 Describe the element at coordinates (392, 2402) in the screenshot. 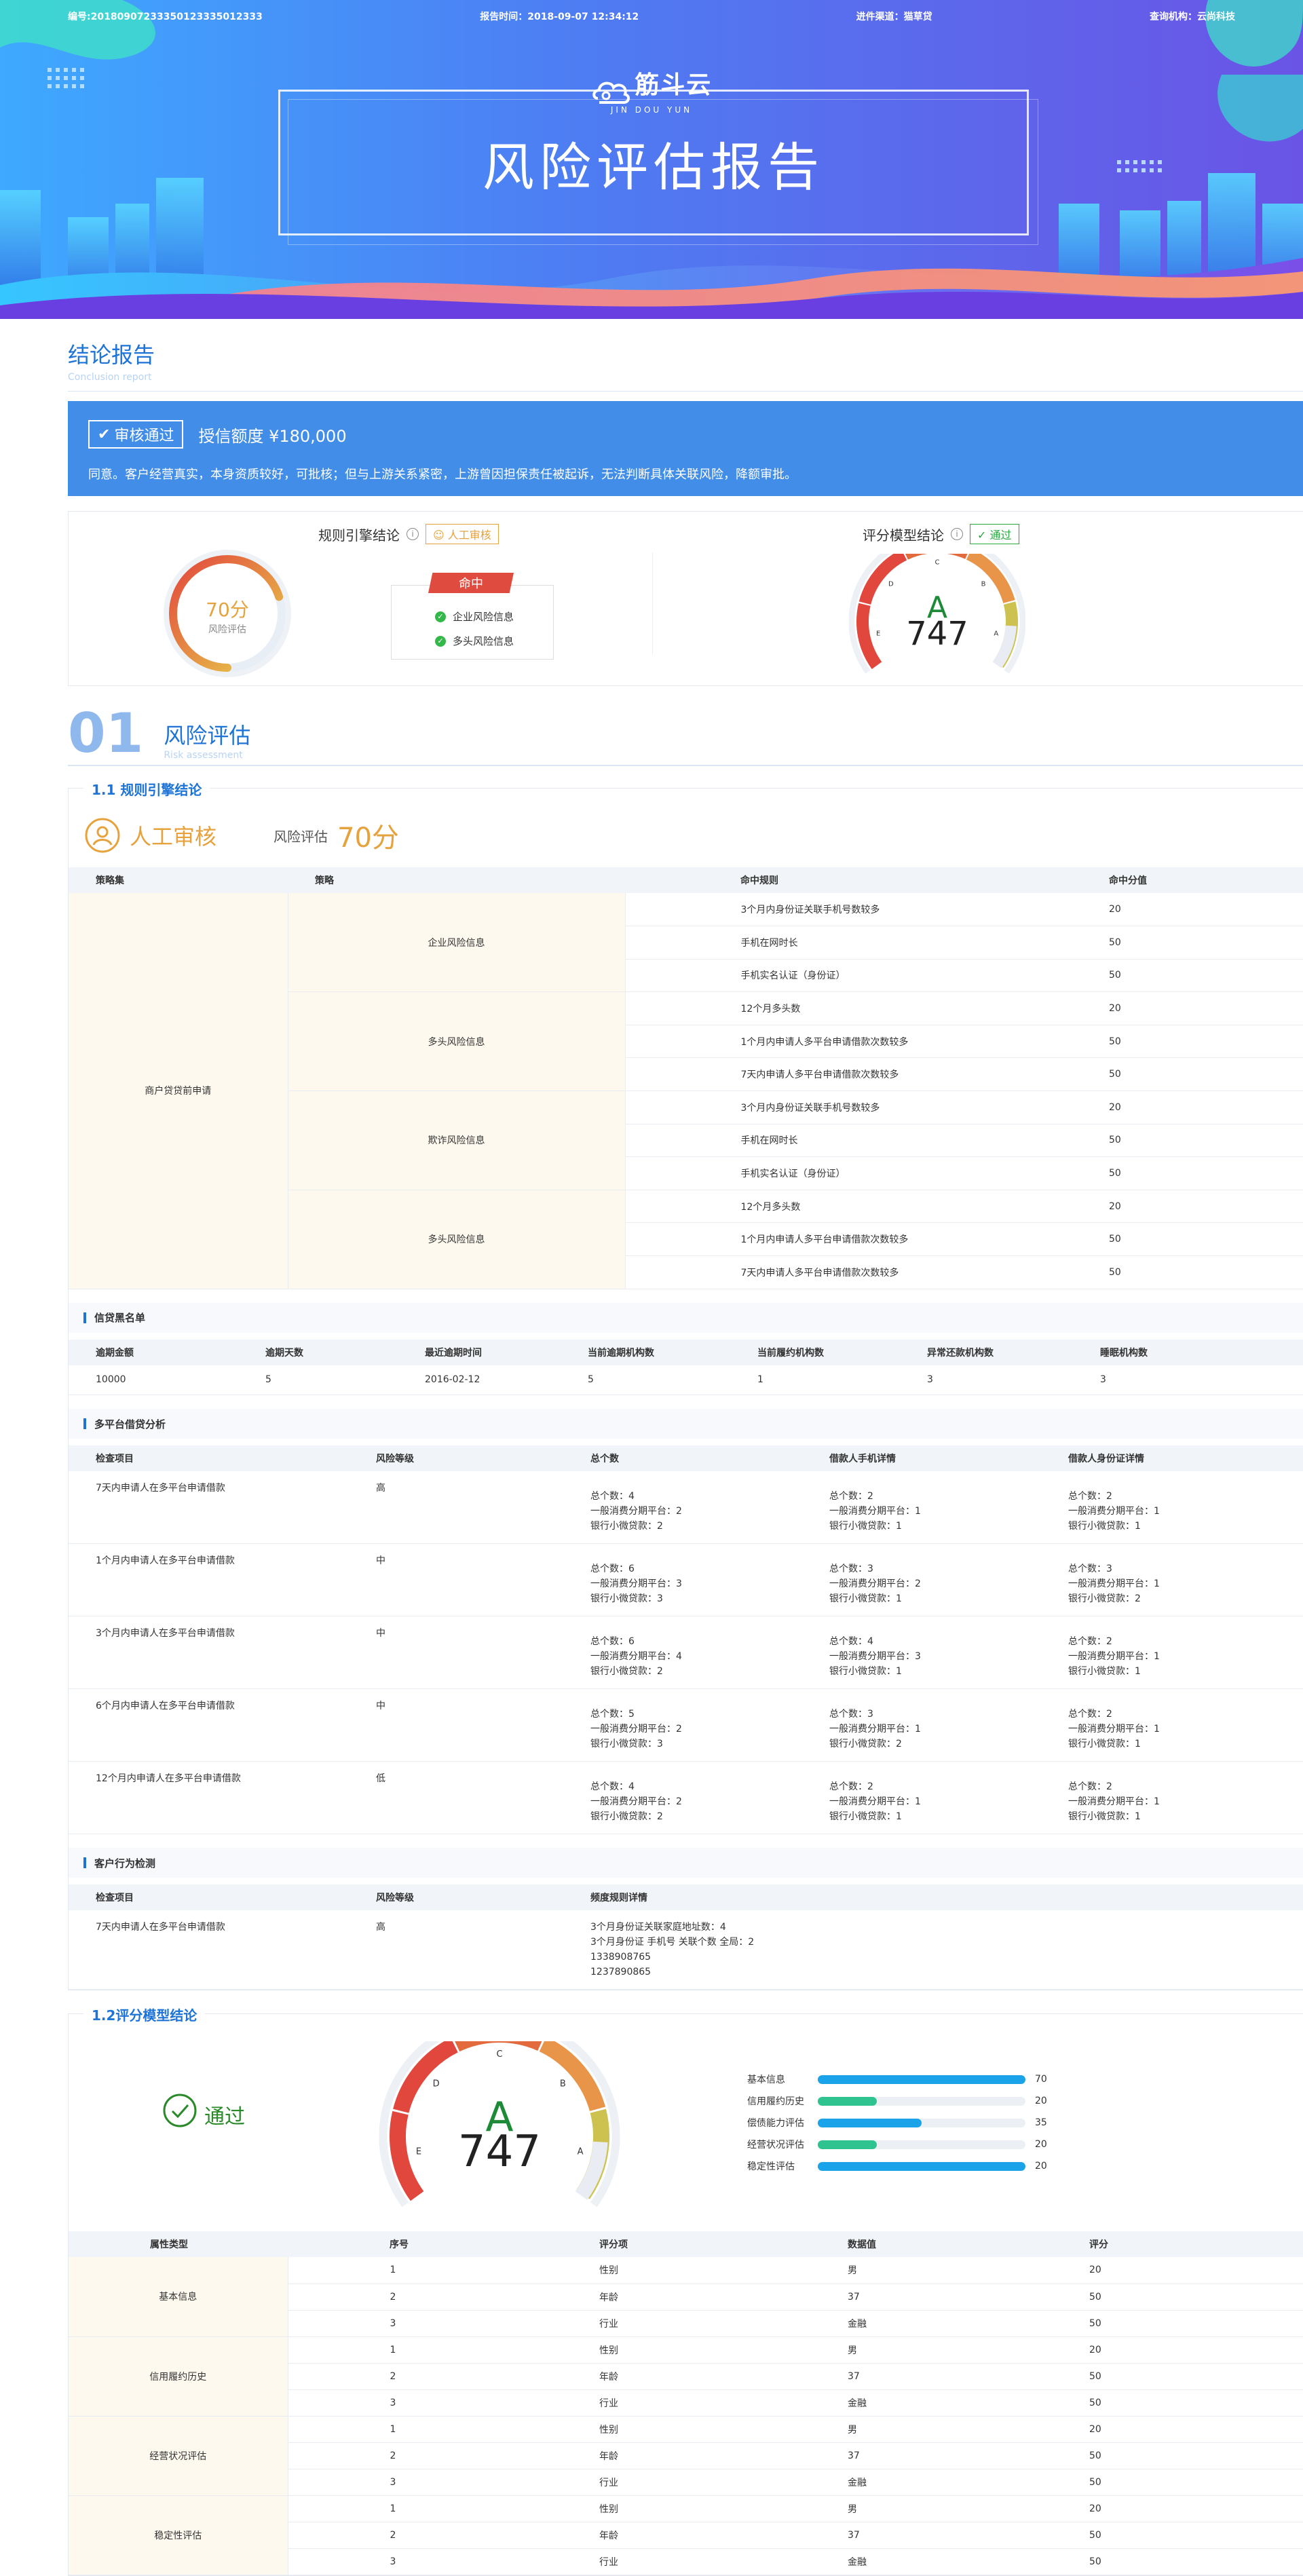

I see `model-cell: 3` at that location.